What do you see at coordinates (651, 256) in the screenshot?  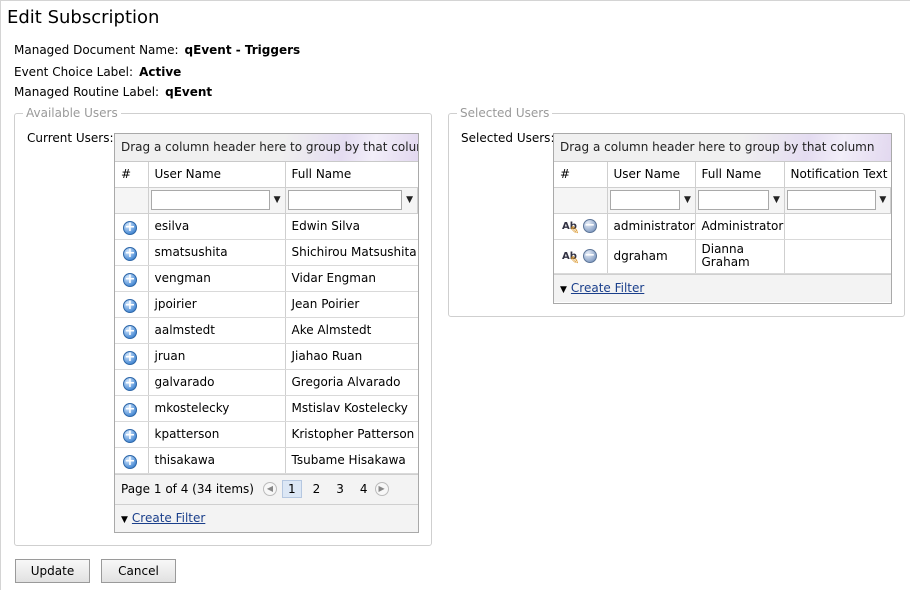 I see `user-name-cell: dgraham` at bounding box center [651, 256].